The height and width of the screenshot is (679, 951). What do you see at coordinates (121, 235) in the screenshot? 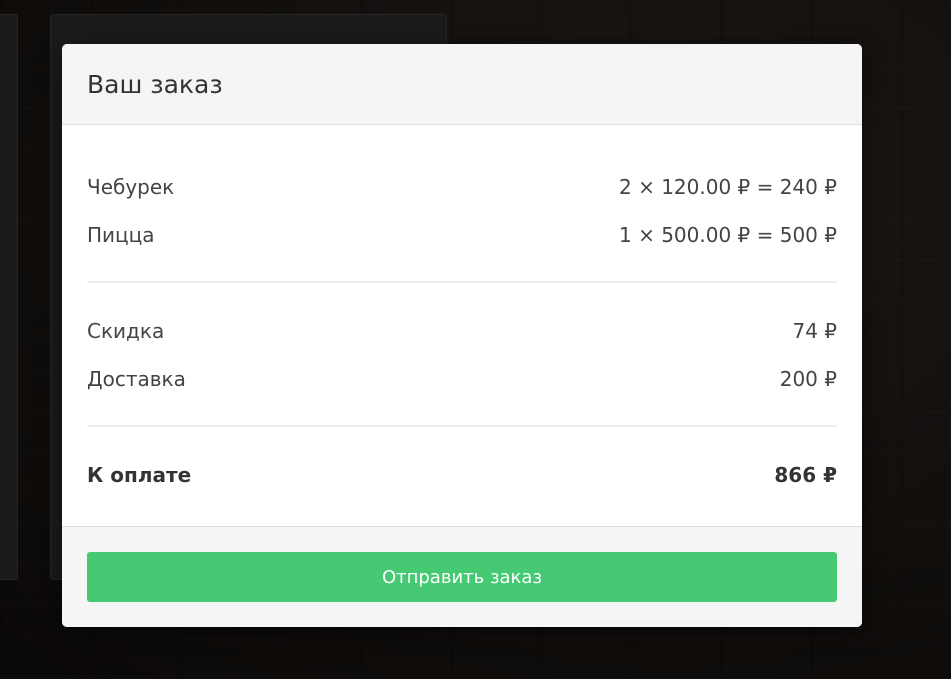
I see `item-name: Пицца` at bounding box center [121, 235].